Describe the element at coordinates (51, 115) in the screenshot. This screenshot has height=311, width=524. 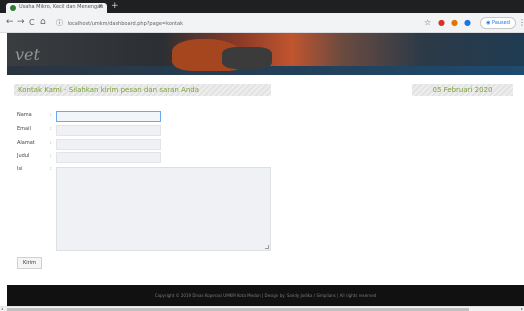
I see `name-colon: :` at that location.